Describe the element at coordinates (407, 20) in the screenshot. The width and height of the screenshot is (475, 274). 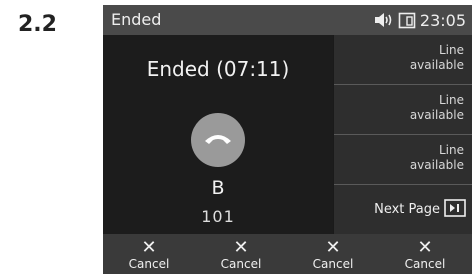
I see `phone-screen-icon` at that location.